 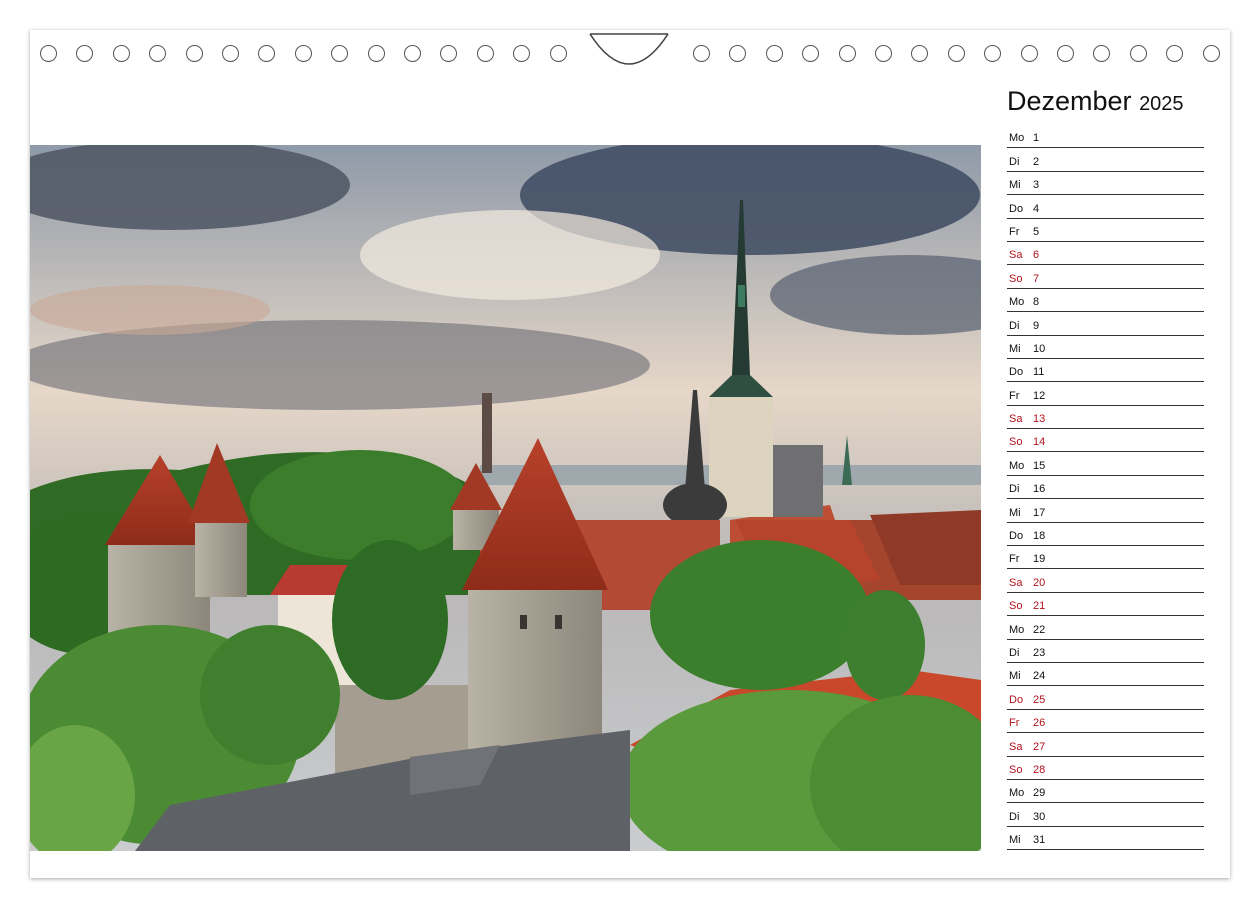 What do you see at coordinates (1105, 792) in the screenshot?
I see `day-row: Mo 29` at bounding box center [1105, 792].